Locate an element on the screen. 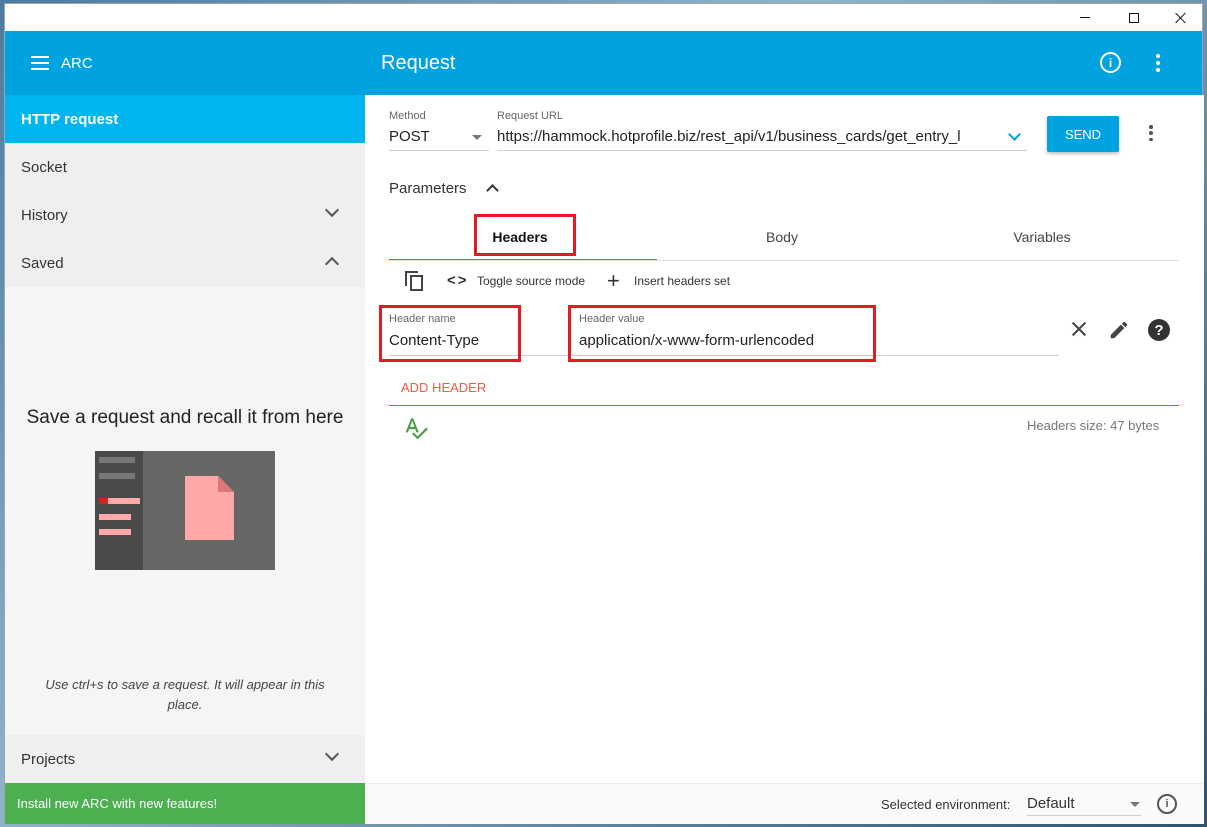 This screenshot has width=1207, height=827. install-banner: Install new ARC with new features! is located at coordinates (185, 803).